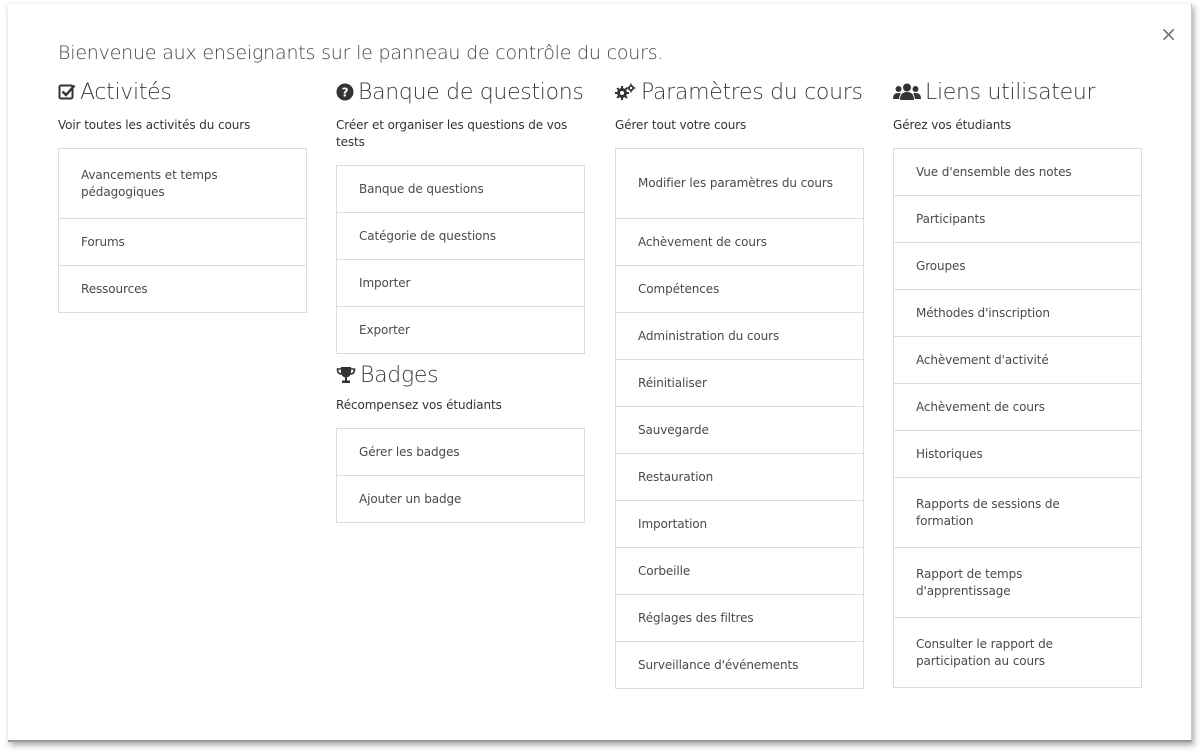  What do you see at coordinates (952, 125) in the screenshot?
I see `user-links-desc: Gérez vos étudiants` at bounding box center [952, 125].